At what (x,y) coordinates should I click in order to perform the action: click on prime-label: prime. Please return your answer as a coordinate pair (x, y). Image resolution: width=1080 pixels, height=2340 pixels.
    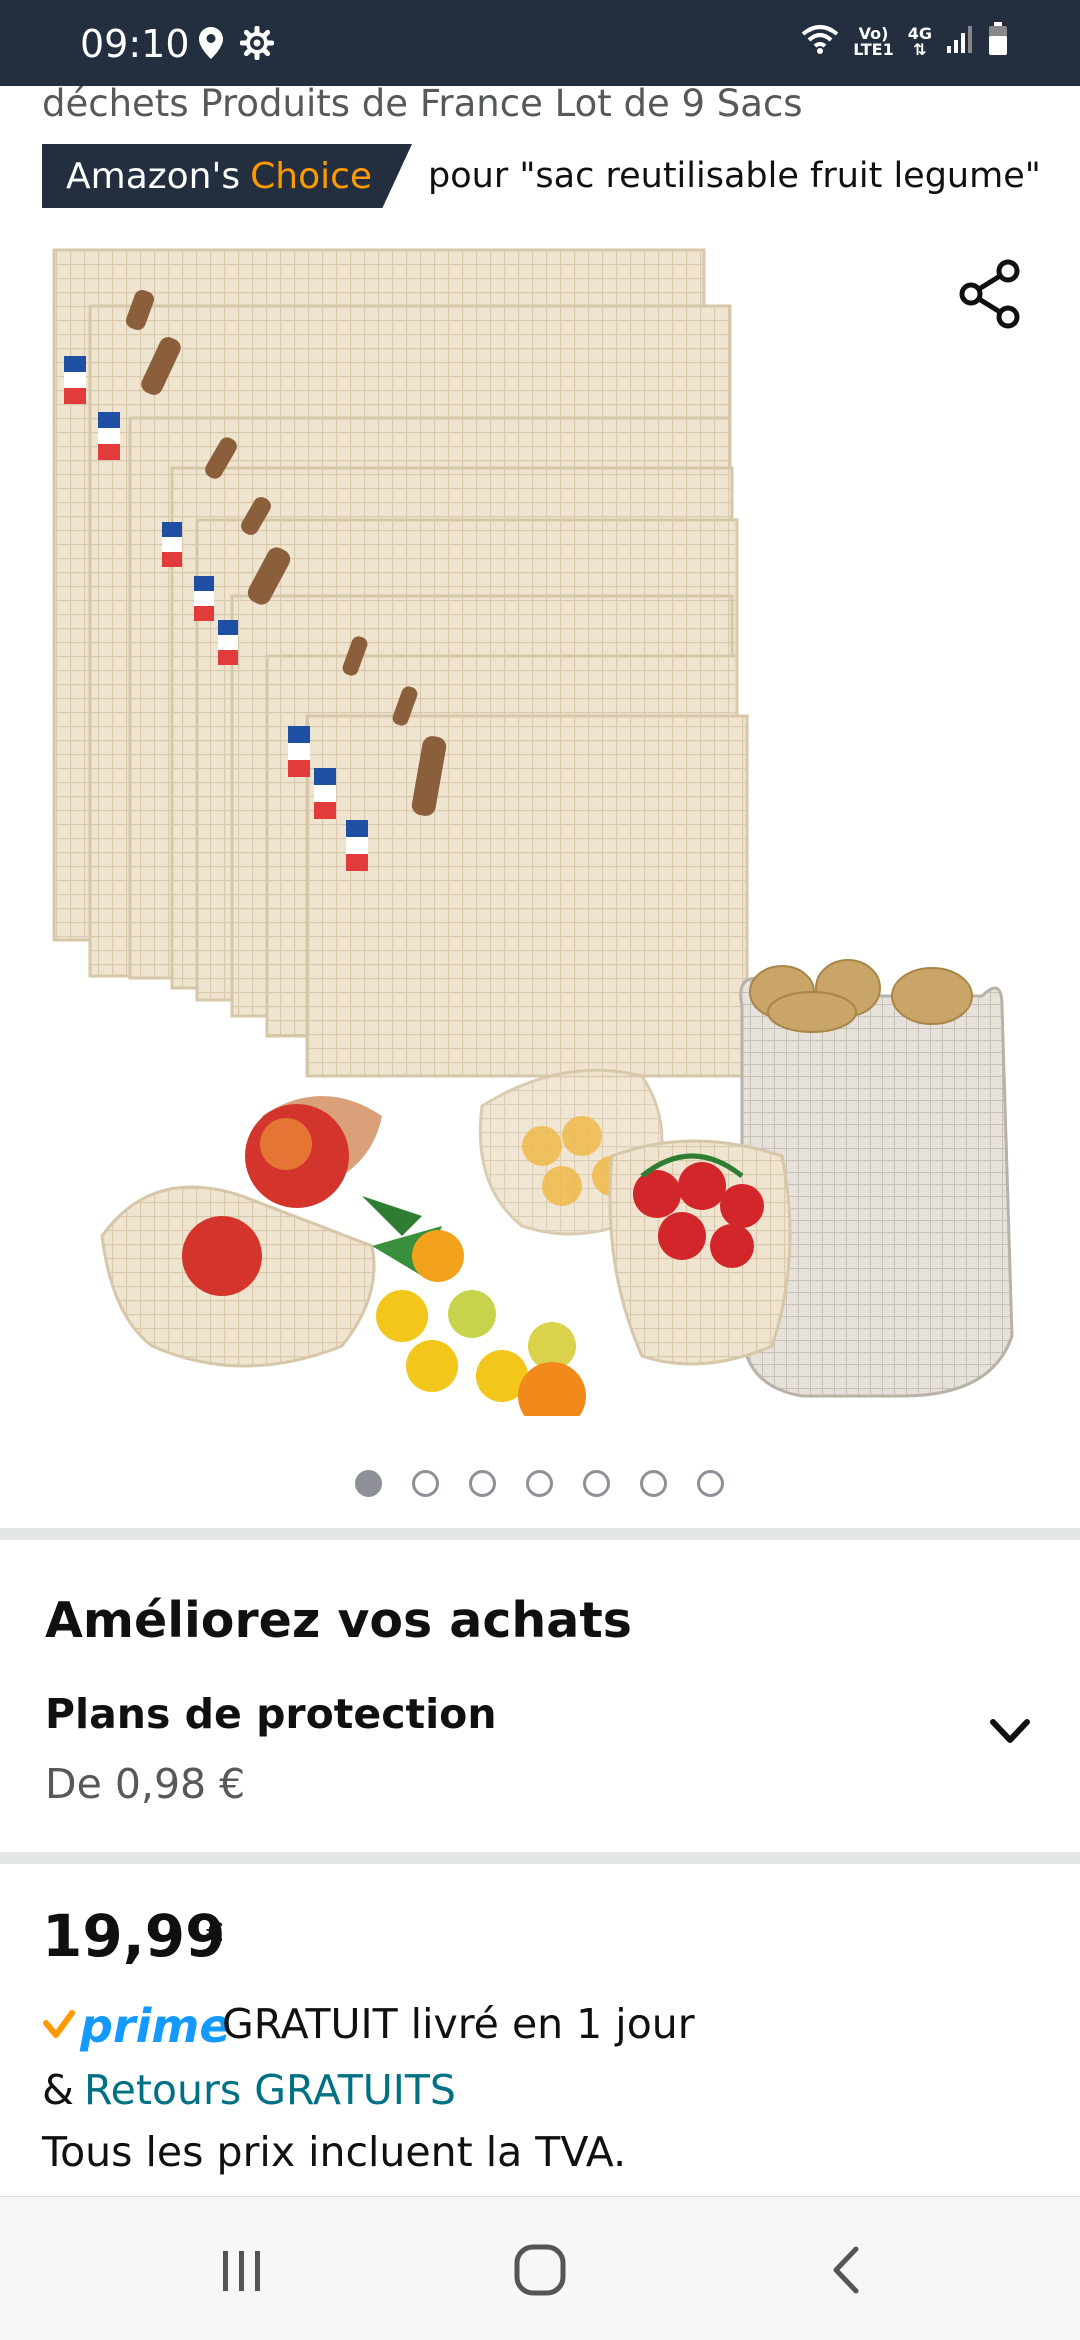
    Looking at the image, I should click on (155, 2026).